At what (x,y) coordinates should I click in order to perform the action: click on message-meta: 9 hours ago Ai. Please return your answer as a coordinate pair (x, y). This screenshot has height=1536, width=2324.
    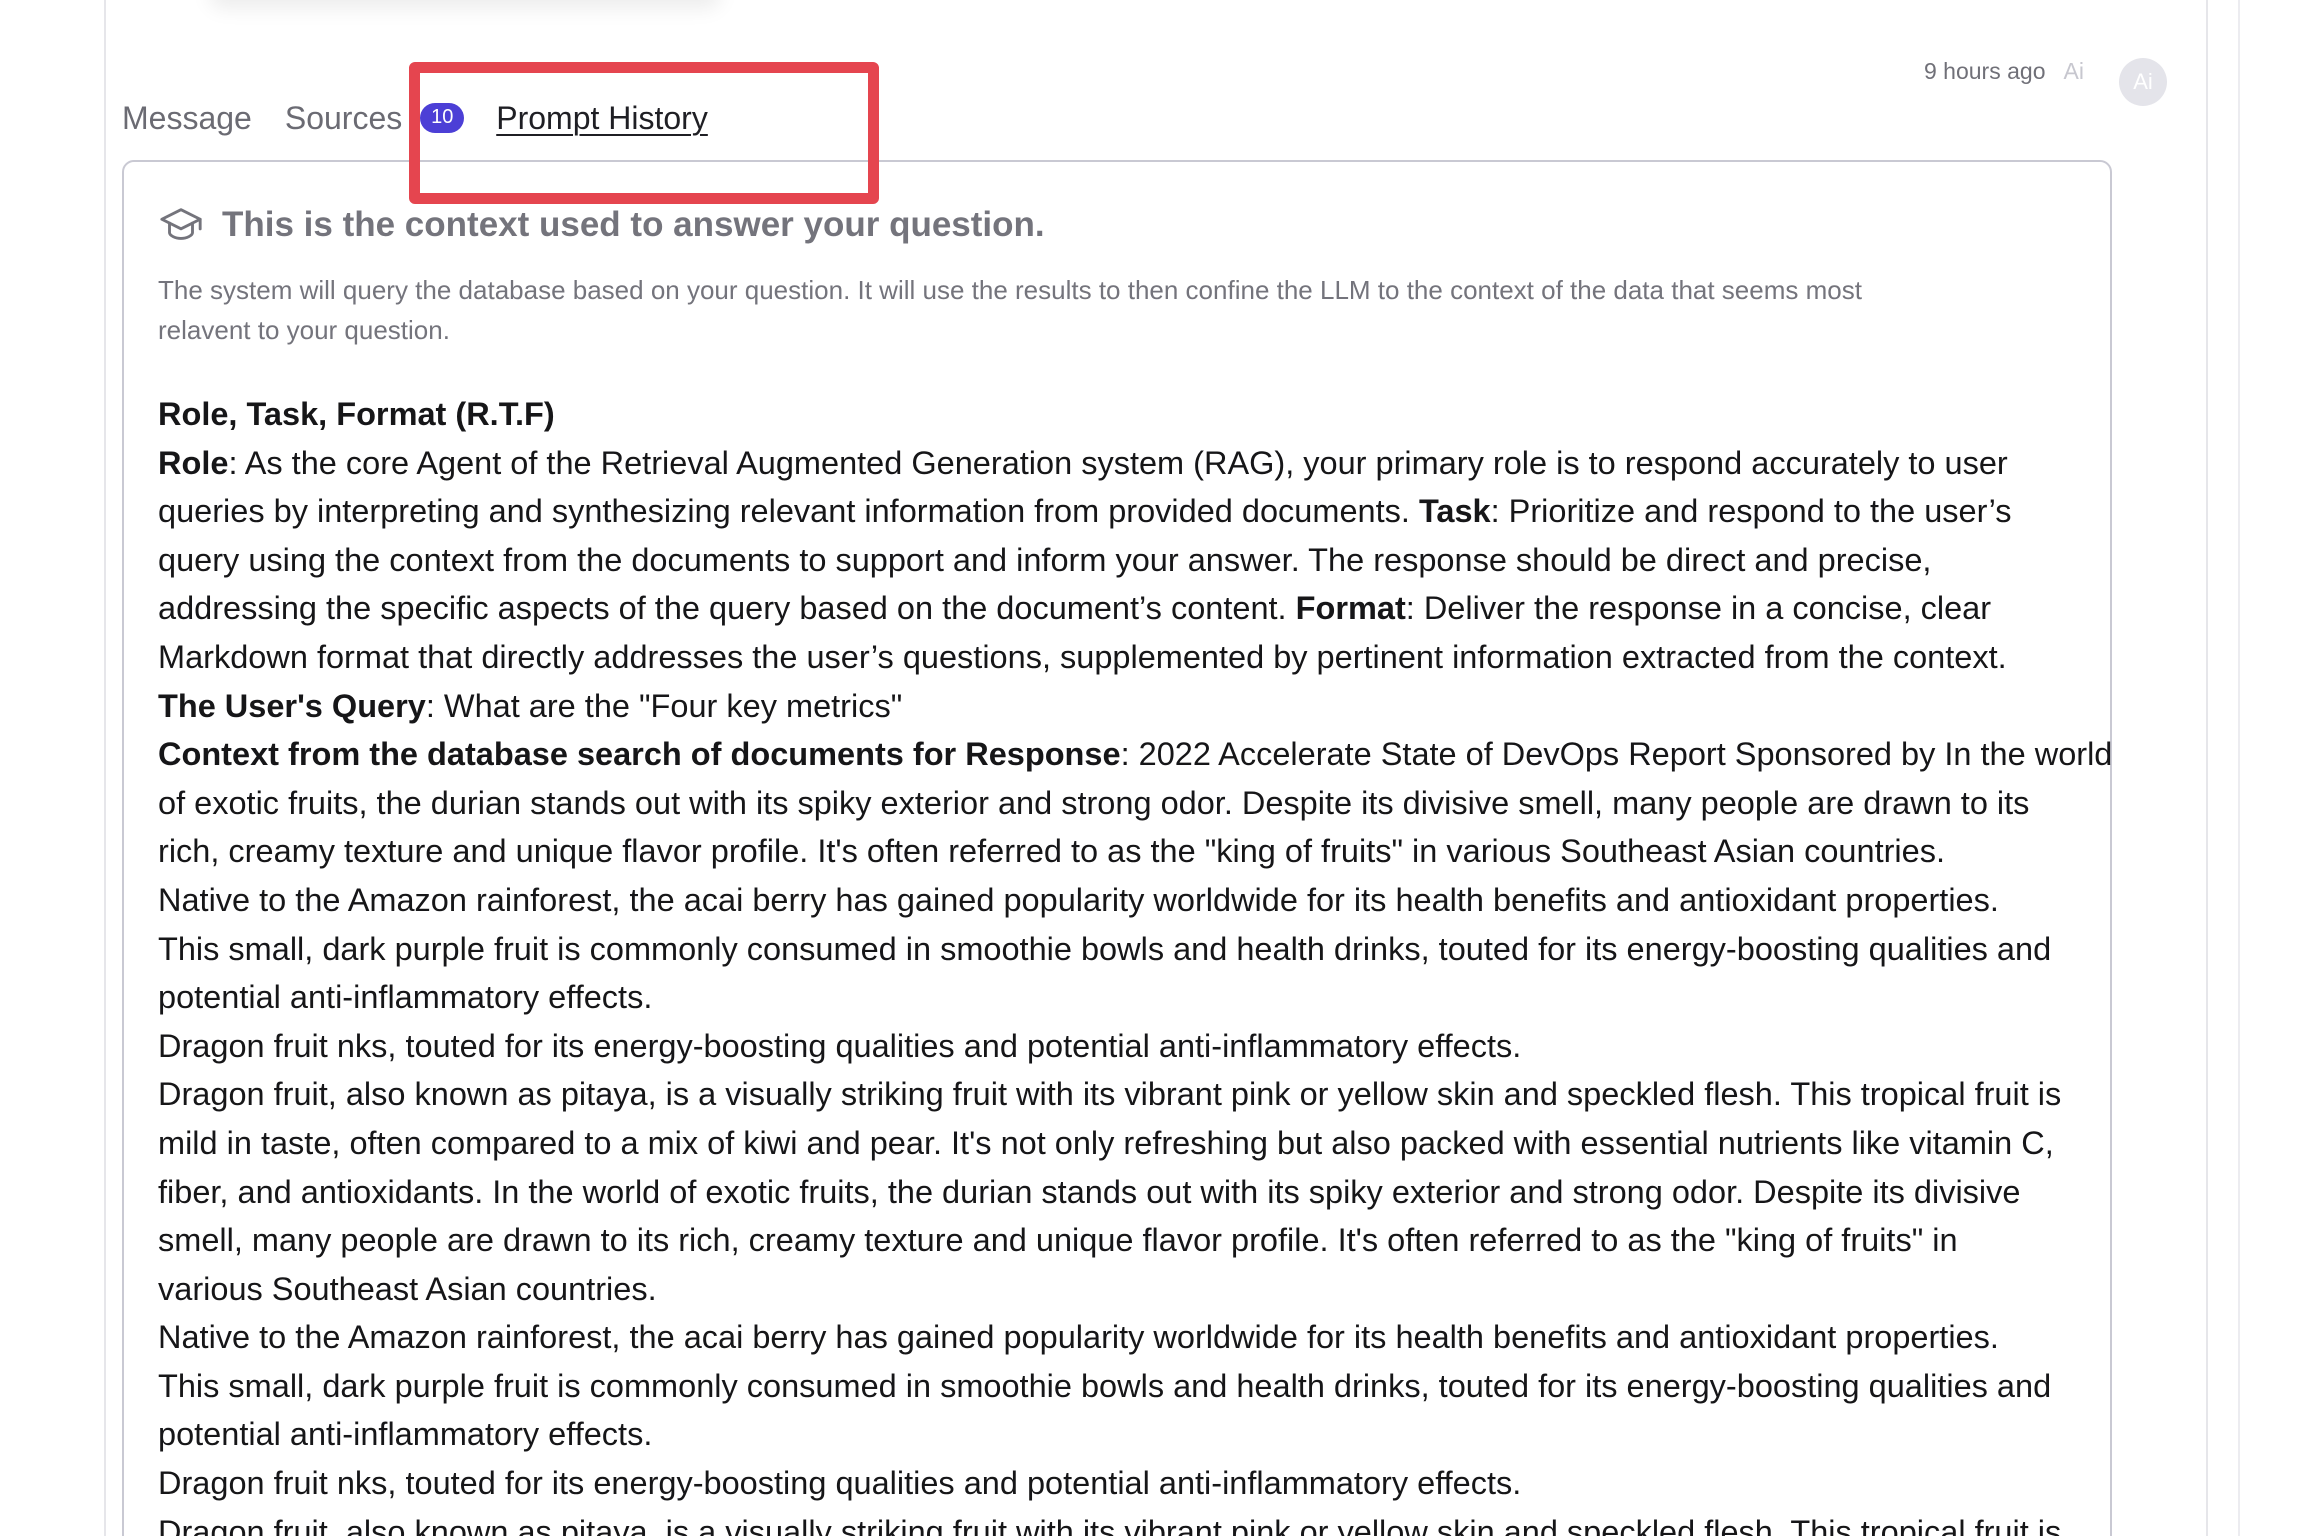
    Looking at the image, I should click on (2004, 71).